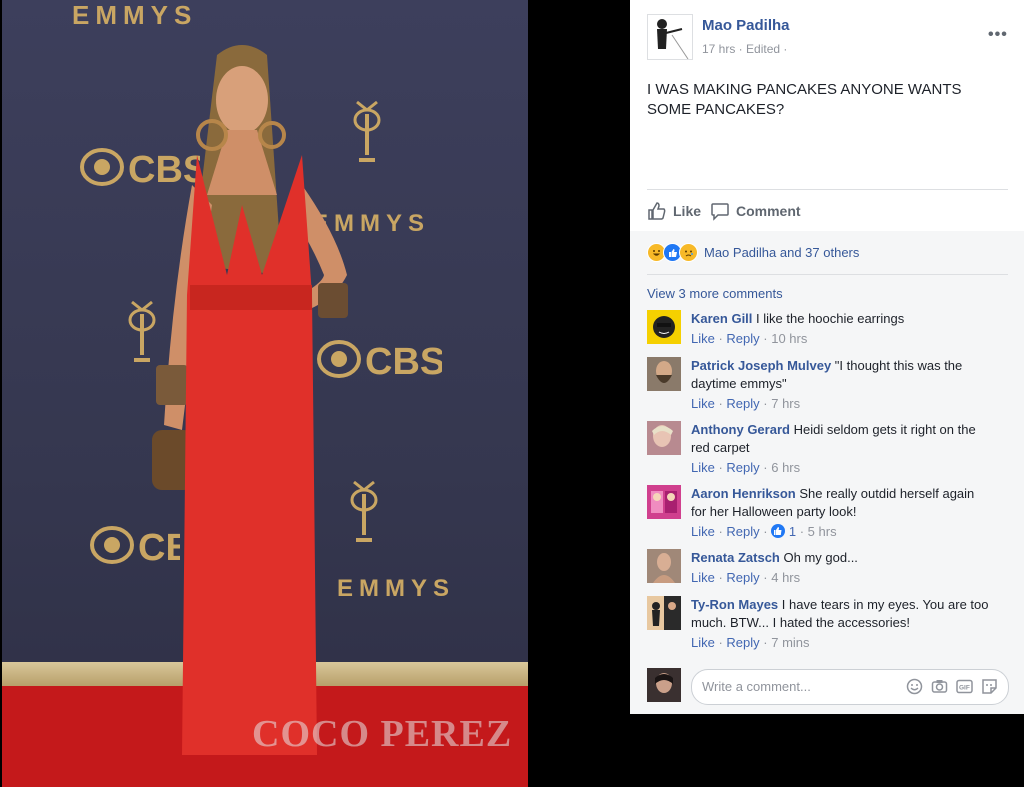 This screenshot has height=787, width=1024. I want to click on gif-icon: GIF, so click(964, 686).